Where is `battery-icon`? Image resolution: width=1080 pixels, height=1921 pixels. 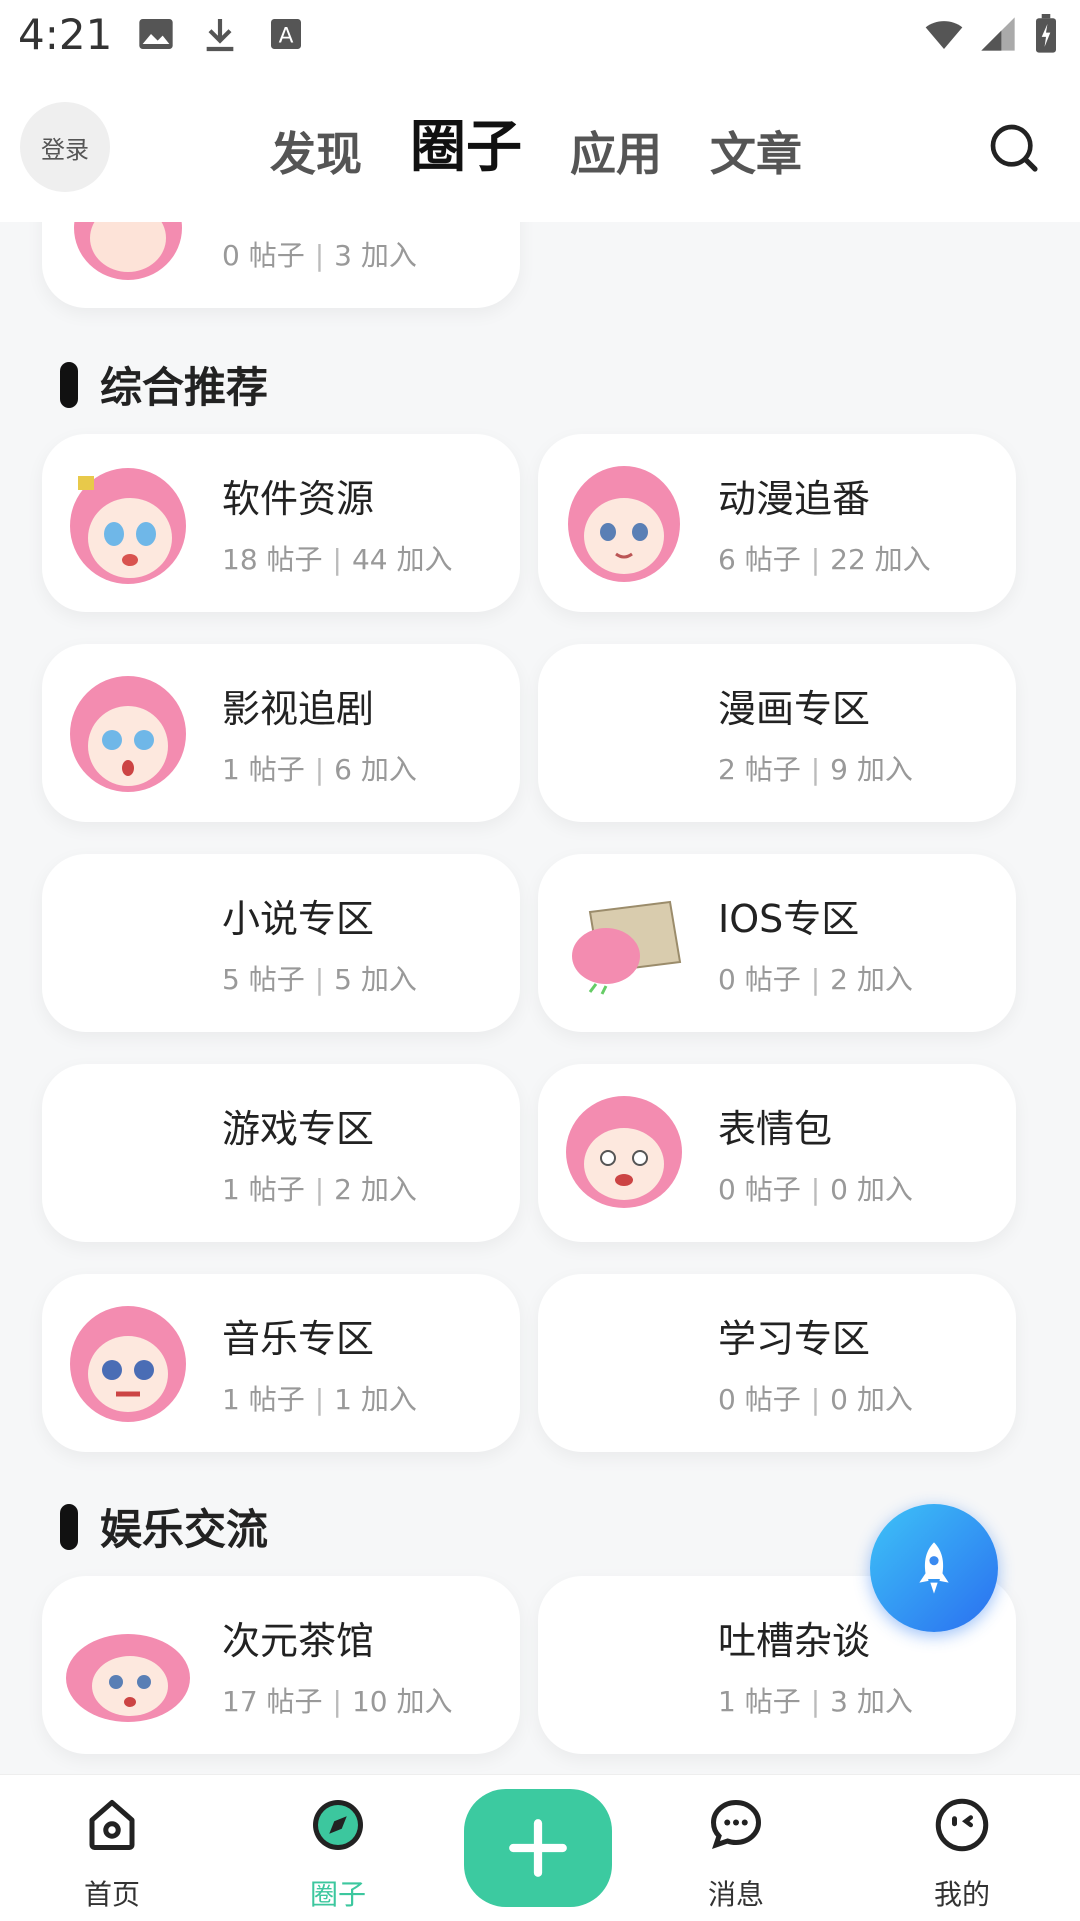
battery-icon is located at coordinates (1046, 33).